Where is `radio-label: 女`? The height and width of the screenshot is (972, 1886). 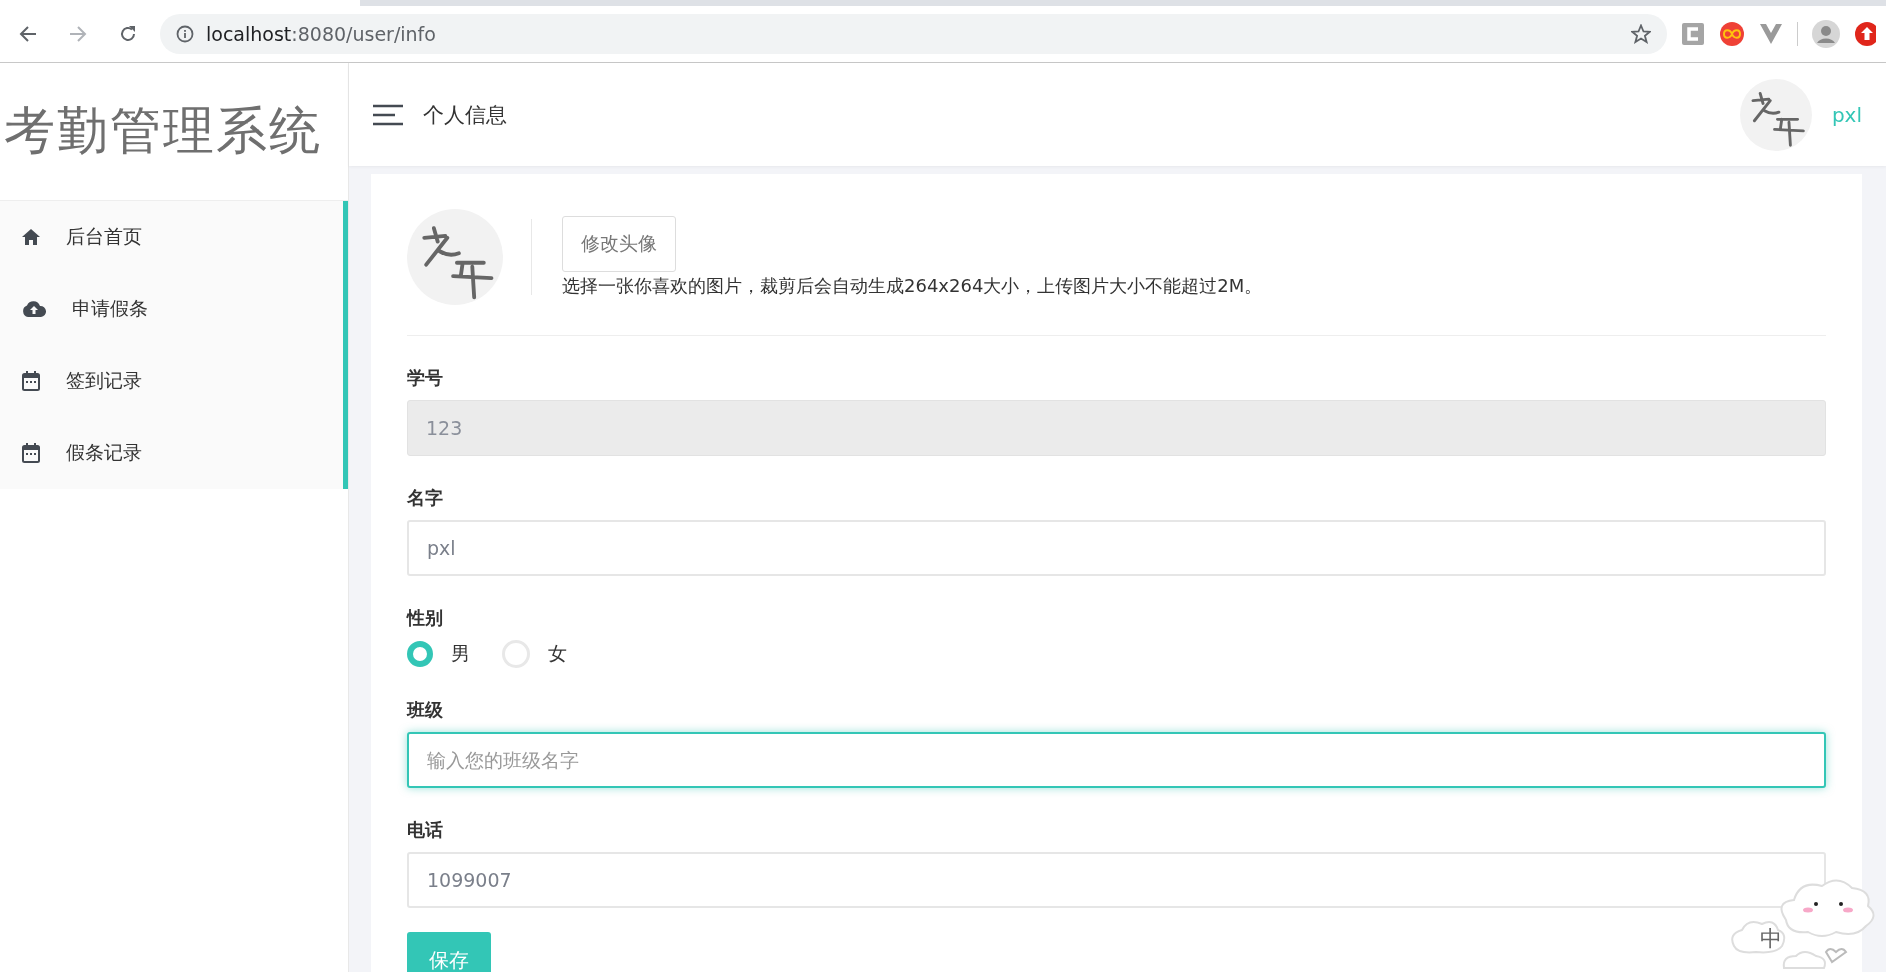 radio-label: 女 is located at coordinates (557, 653).